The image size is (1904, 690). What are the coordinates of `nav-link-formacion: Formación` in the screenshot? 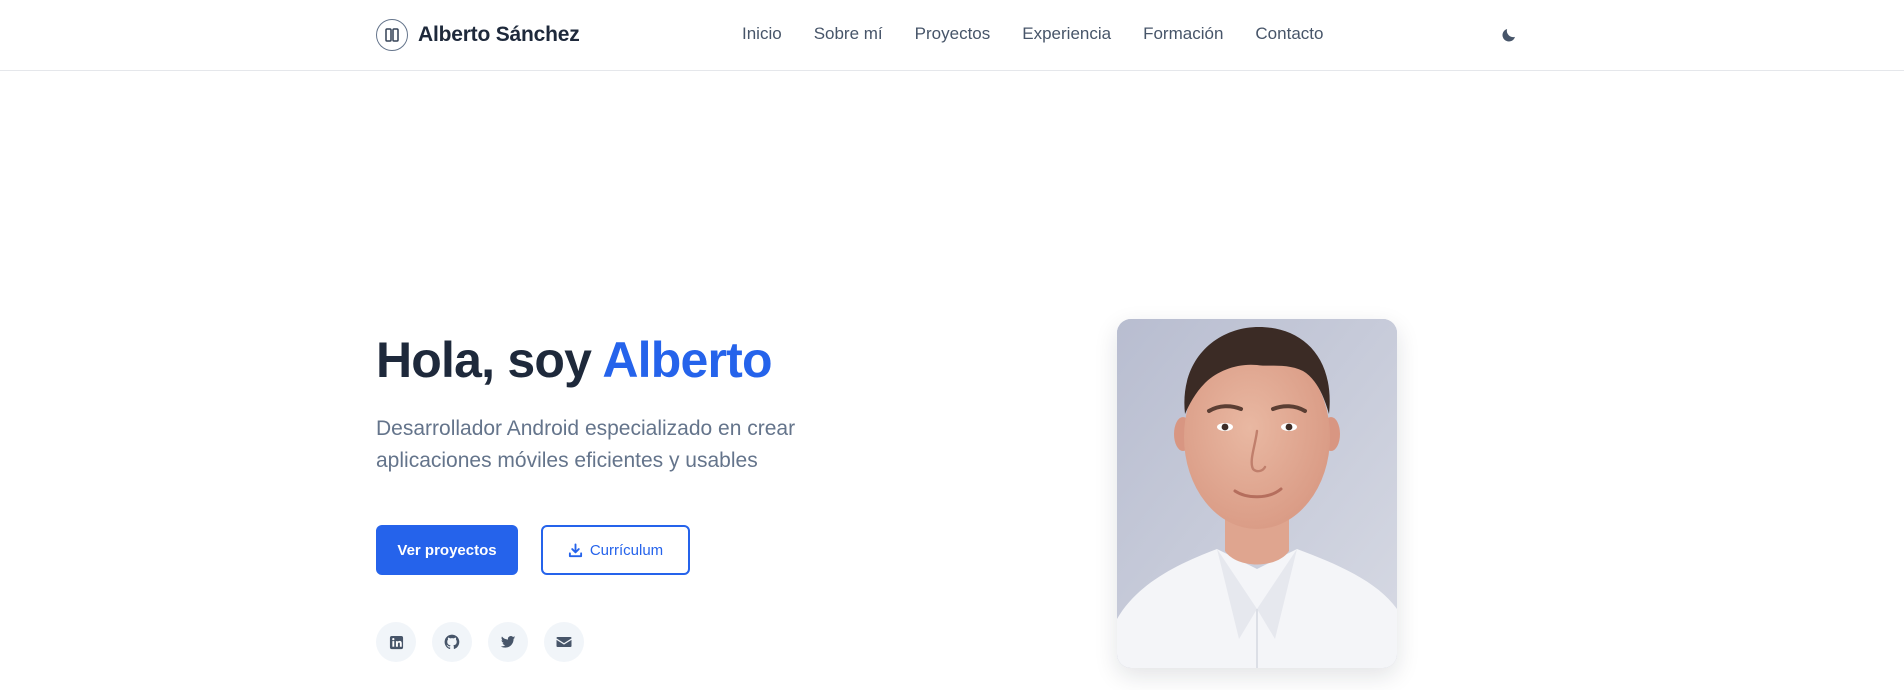 It's located at (1183, 34).